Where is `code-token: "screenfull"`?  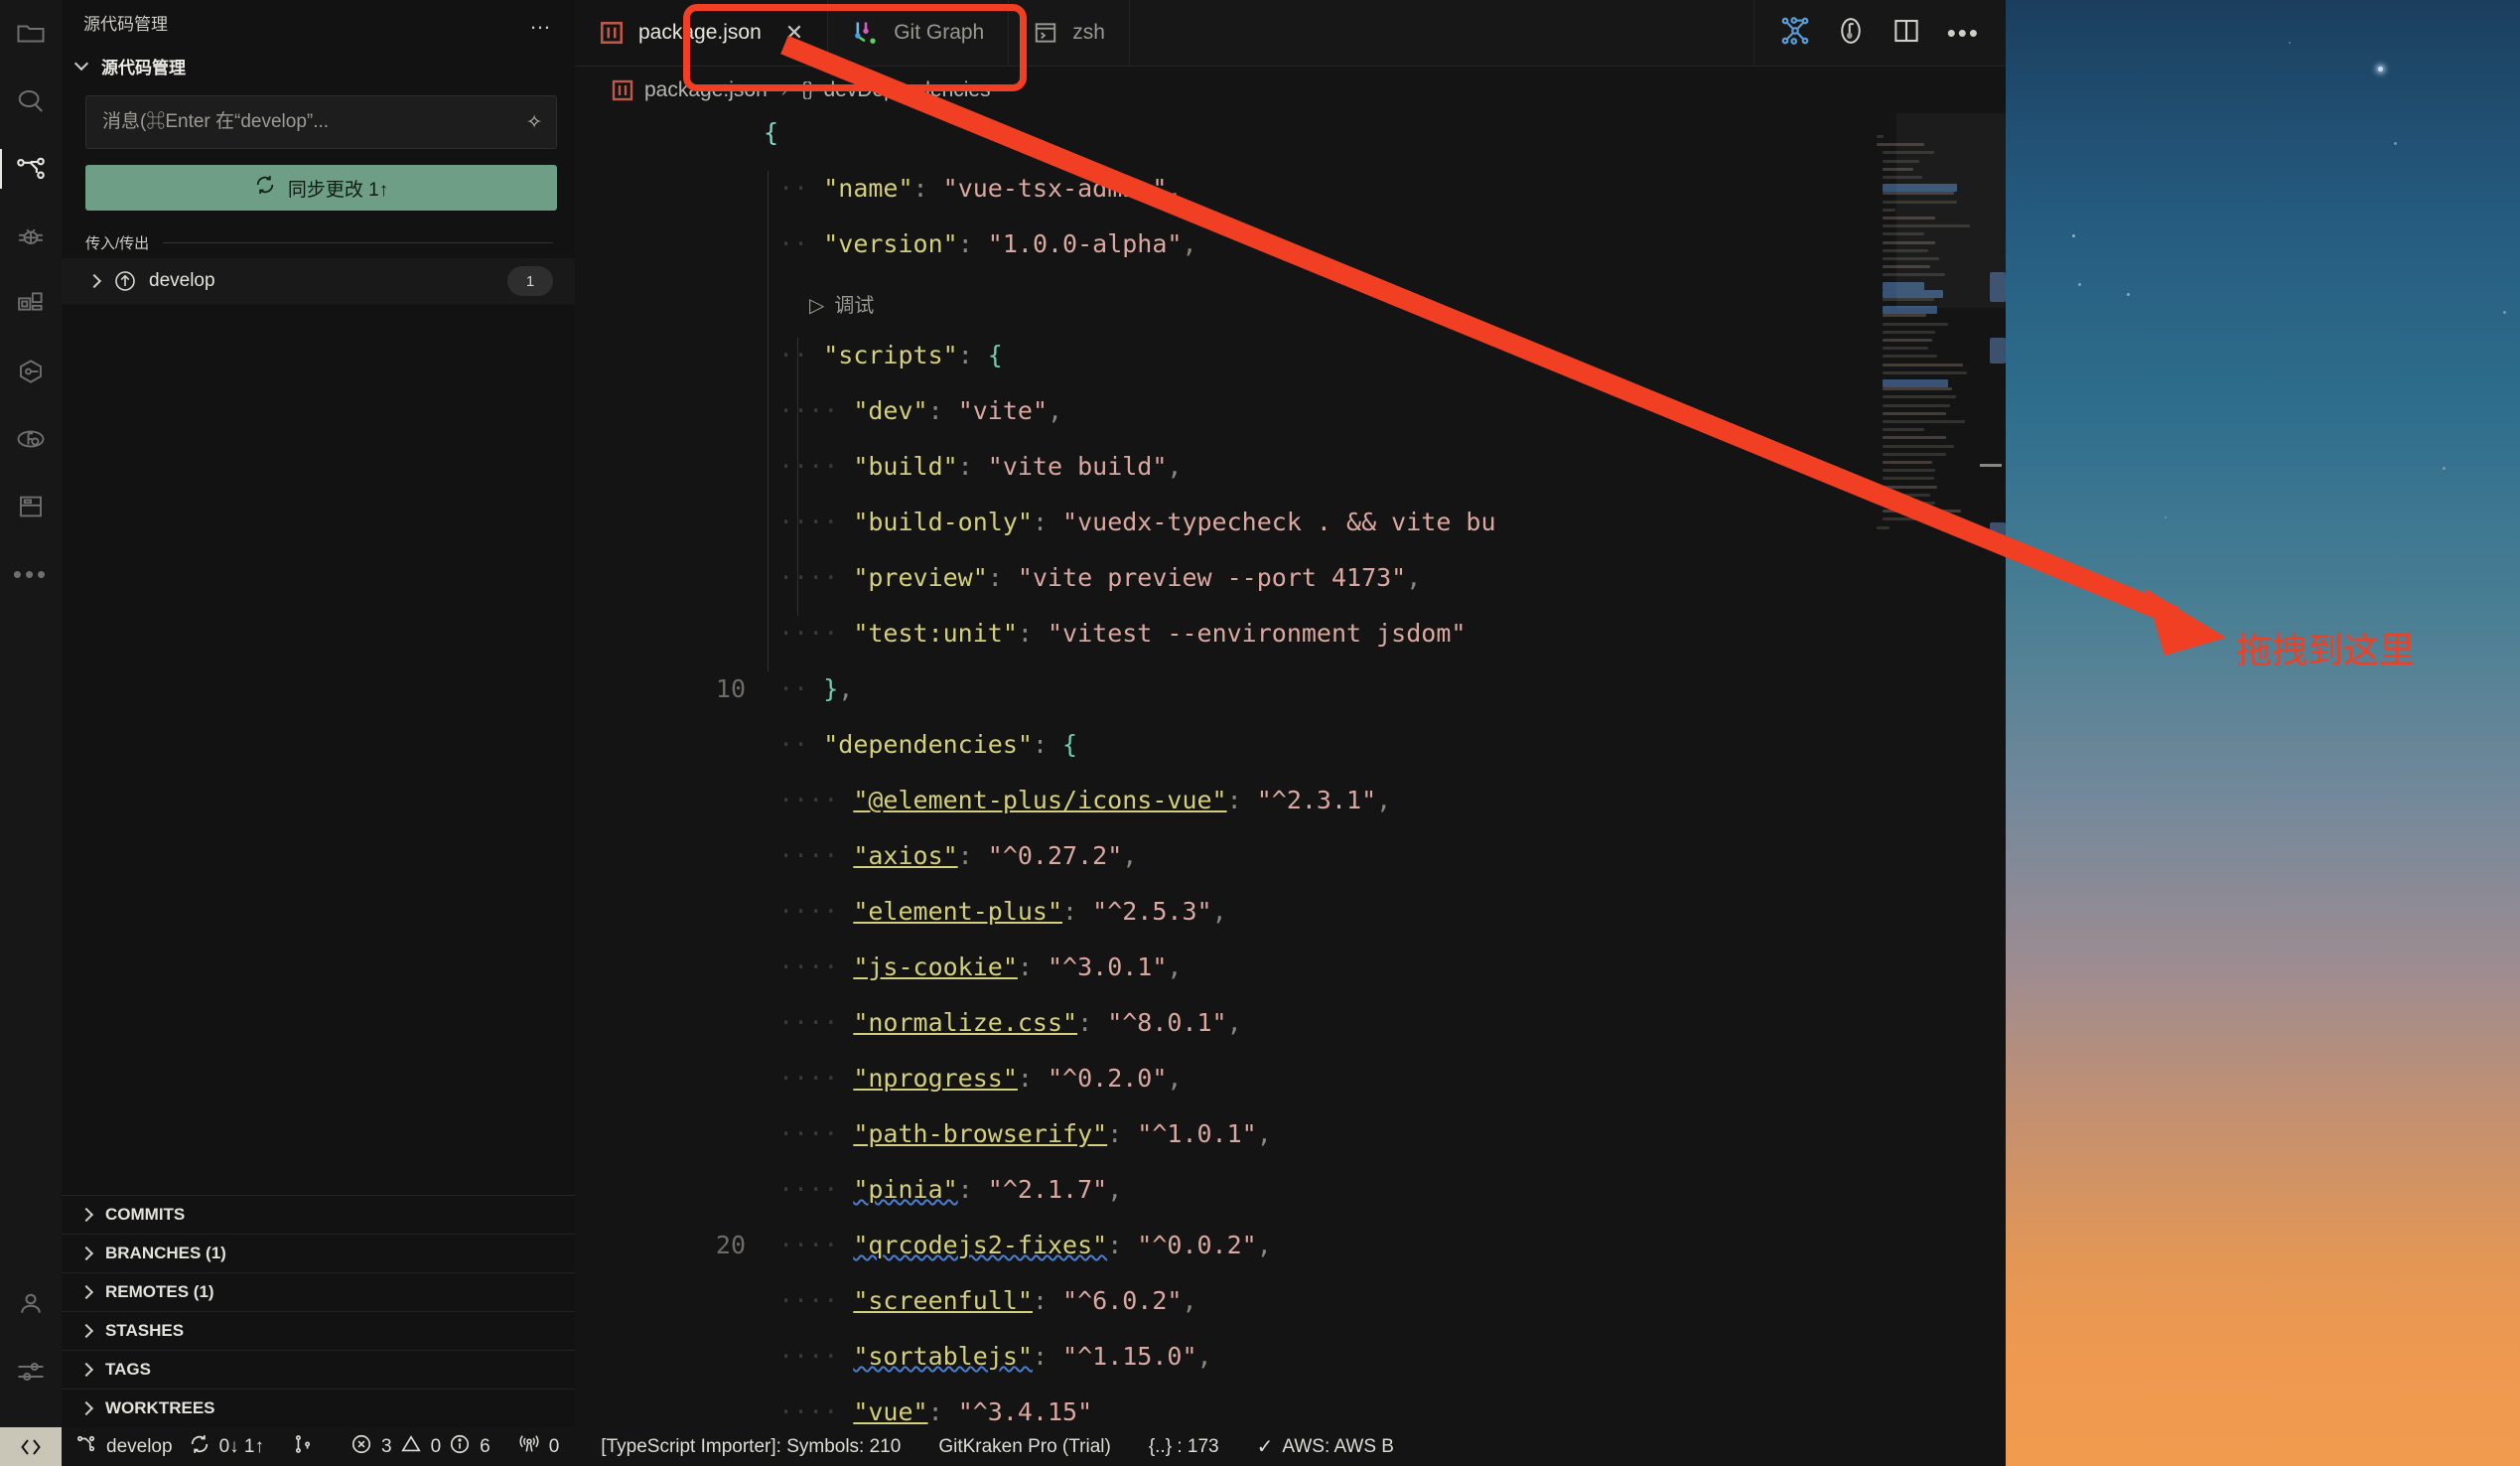
code-token: "screenfull" is located at coordinates (943, 1300).